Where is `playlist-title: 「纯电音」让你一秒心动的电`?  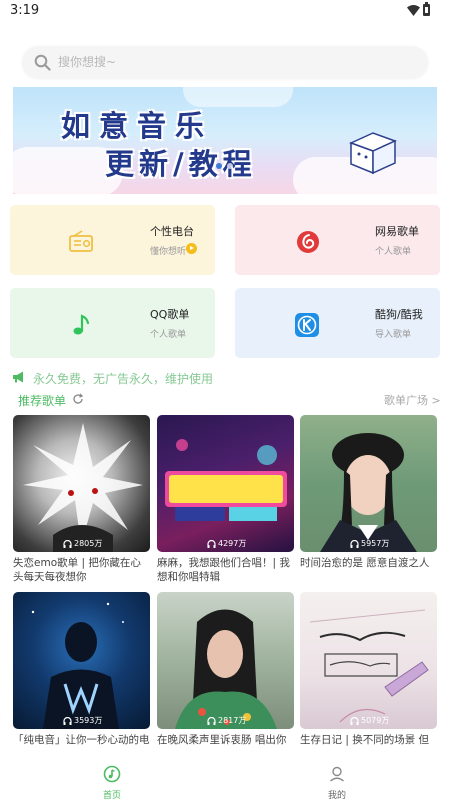
playlist-title: 「纯电音」让你一秒心动的电 is located at coordinates (81, 740).